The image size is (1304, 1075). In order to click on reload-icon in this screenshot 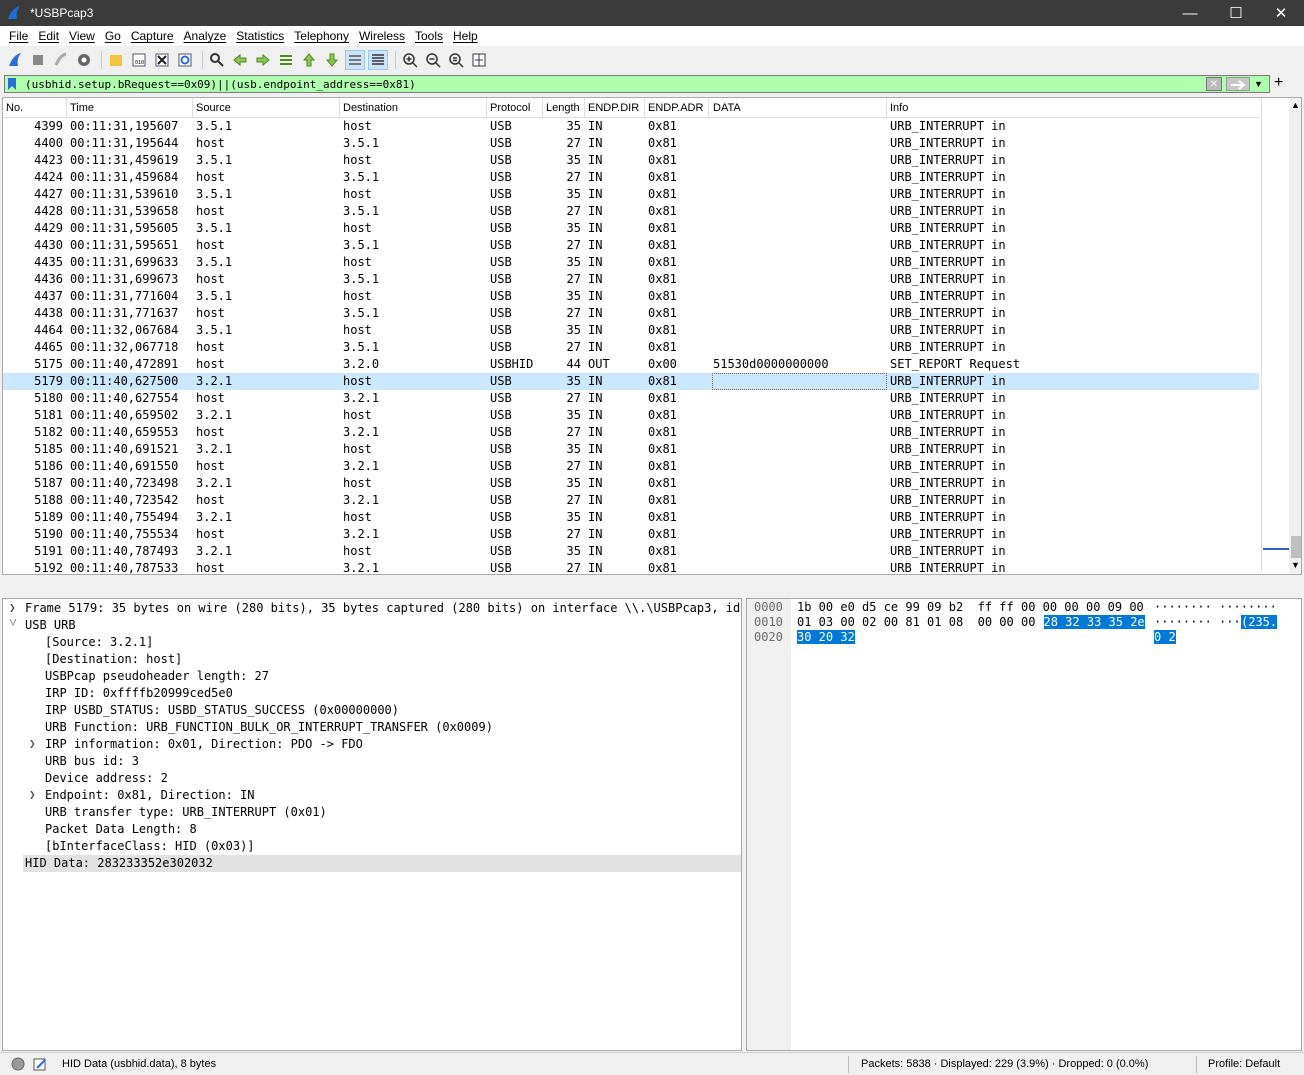, I will do `click(185, 60)`.